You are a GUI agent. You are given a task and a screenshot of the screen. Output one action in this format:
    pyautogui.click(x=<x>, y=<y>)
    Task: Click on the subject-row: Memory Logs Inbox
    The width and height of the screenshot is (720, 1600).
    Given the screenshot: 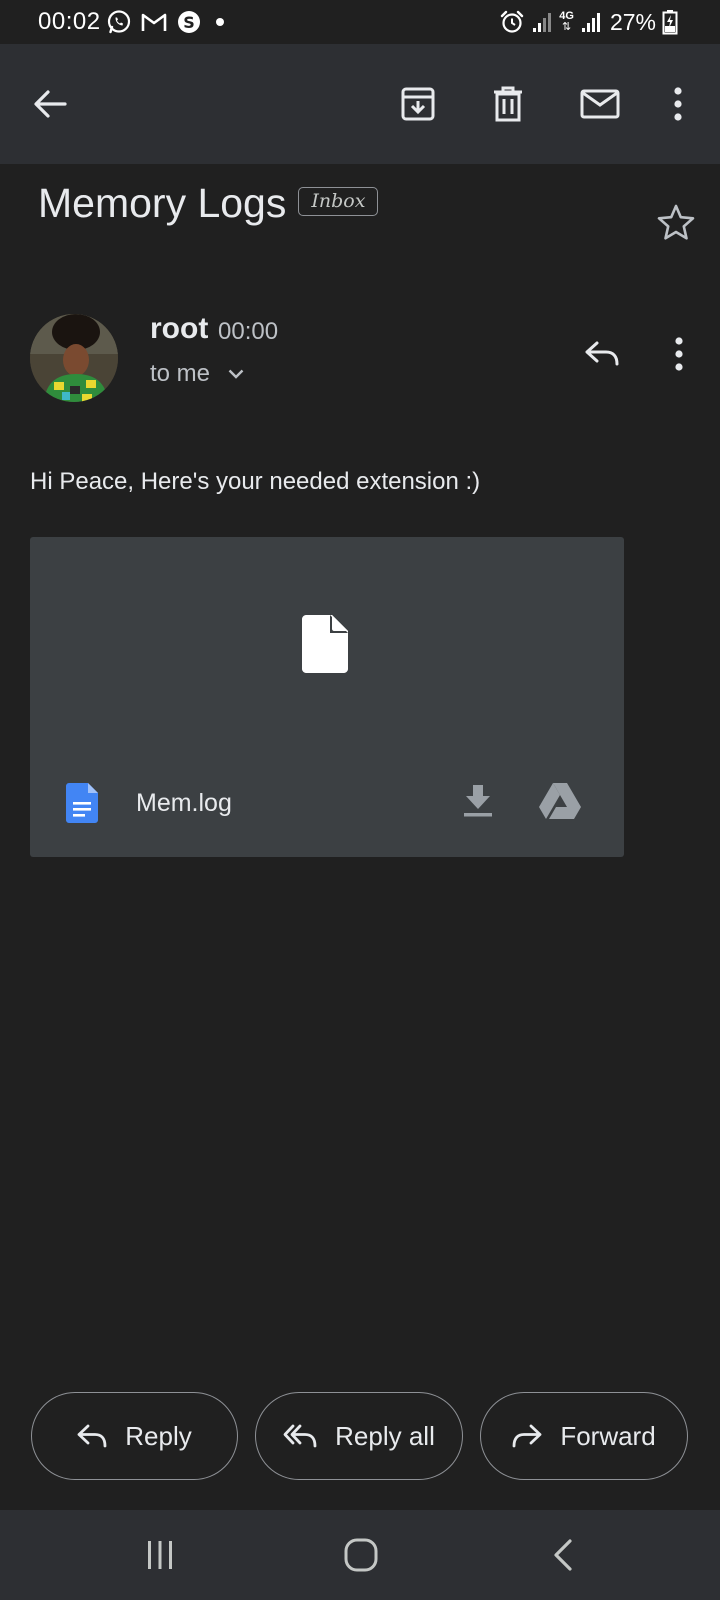 What is the action you would take?
    pyautogui.click(x=208, y=203)
    